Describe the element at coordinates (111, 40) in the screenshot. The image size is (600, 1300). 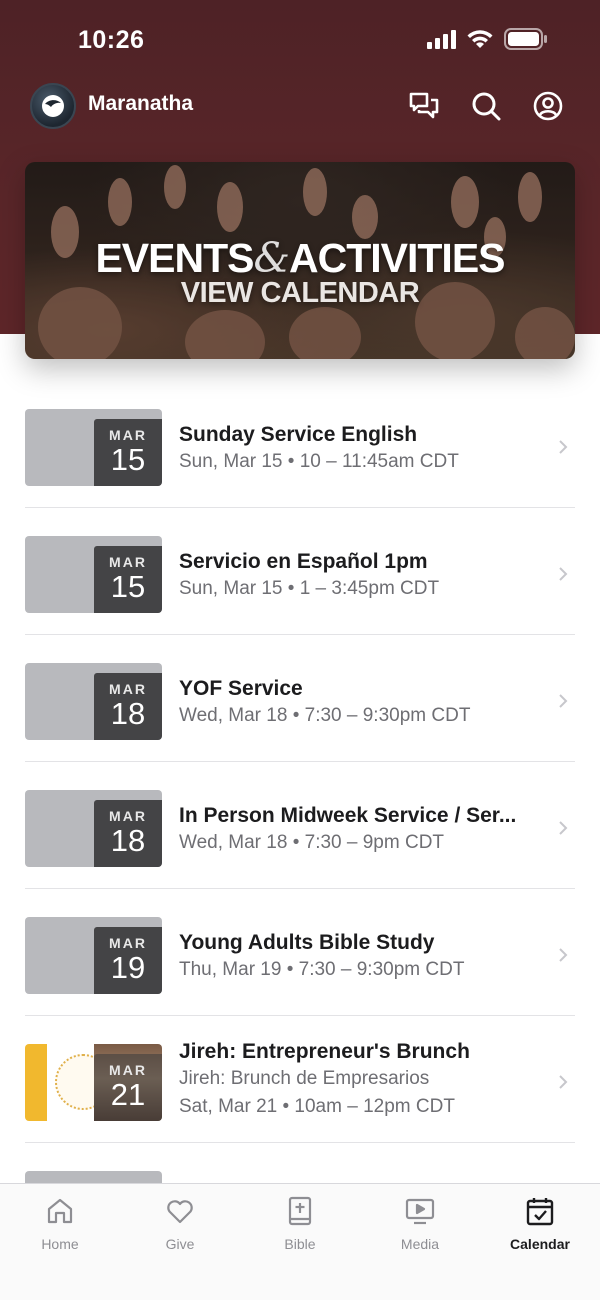
I see `status-time: 10:26` at that location.